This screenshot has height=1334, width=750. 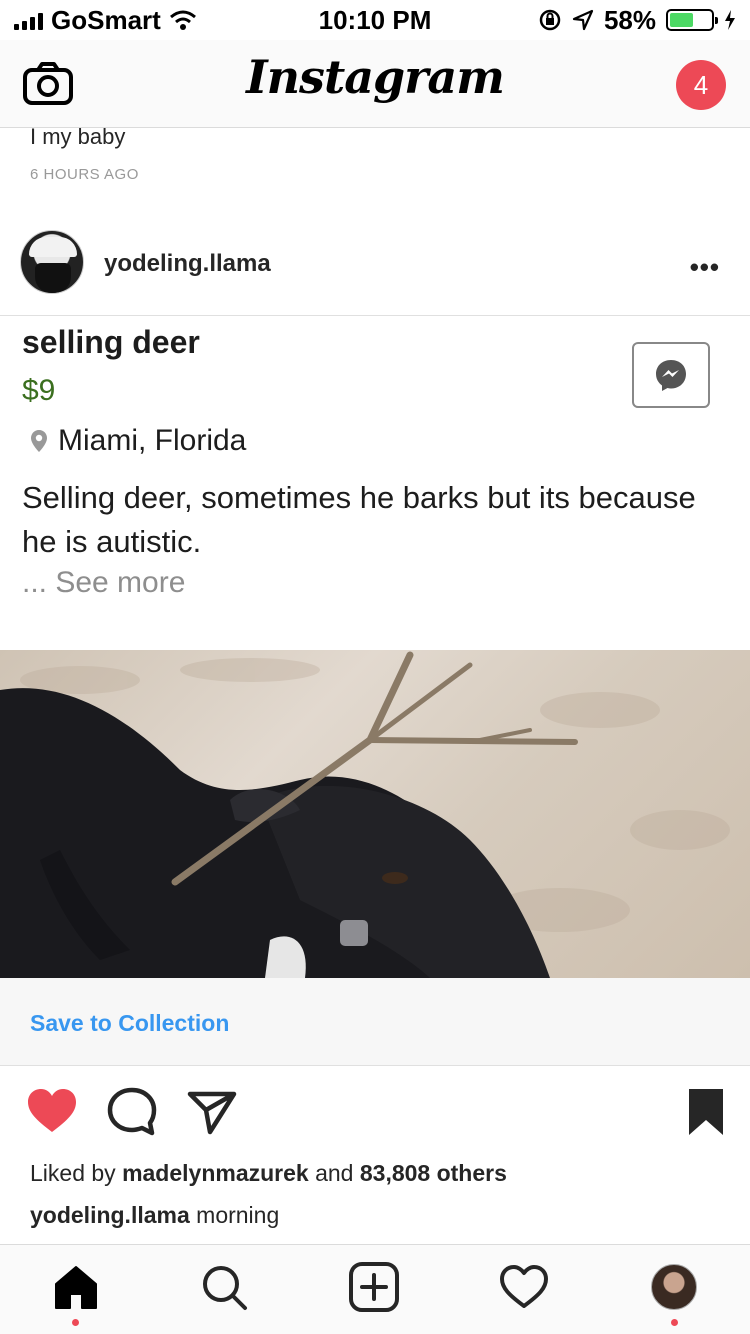 I want to click on tab-search, so click(x=224, y=1287).